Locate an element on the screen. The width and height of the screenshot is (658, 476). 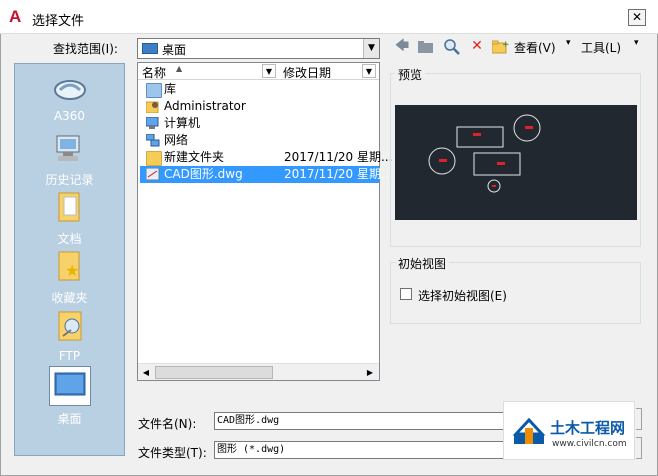
sort-up-icon: ▲ is located at coordinates (179, 68).